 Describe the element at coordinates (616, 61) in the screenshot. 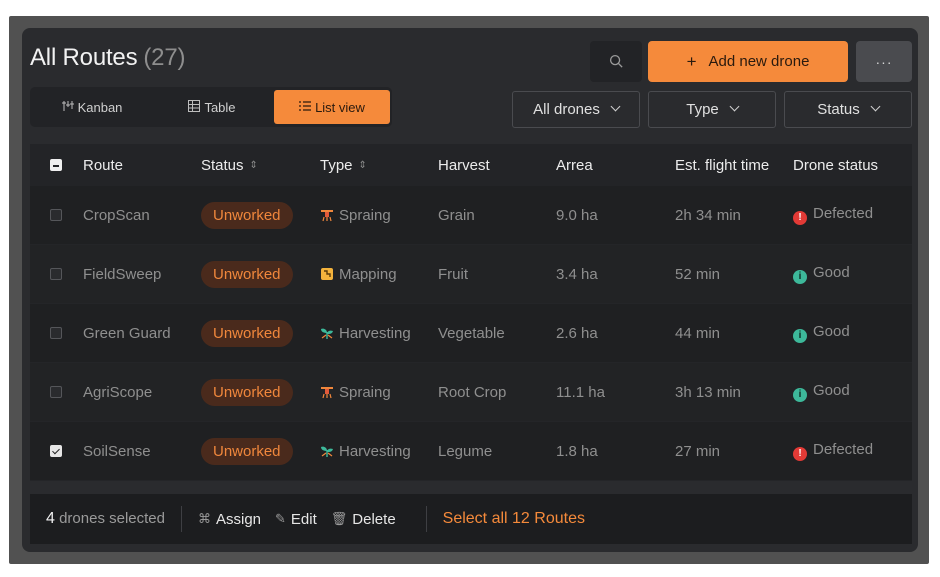

I see `search-button` at that location.